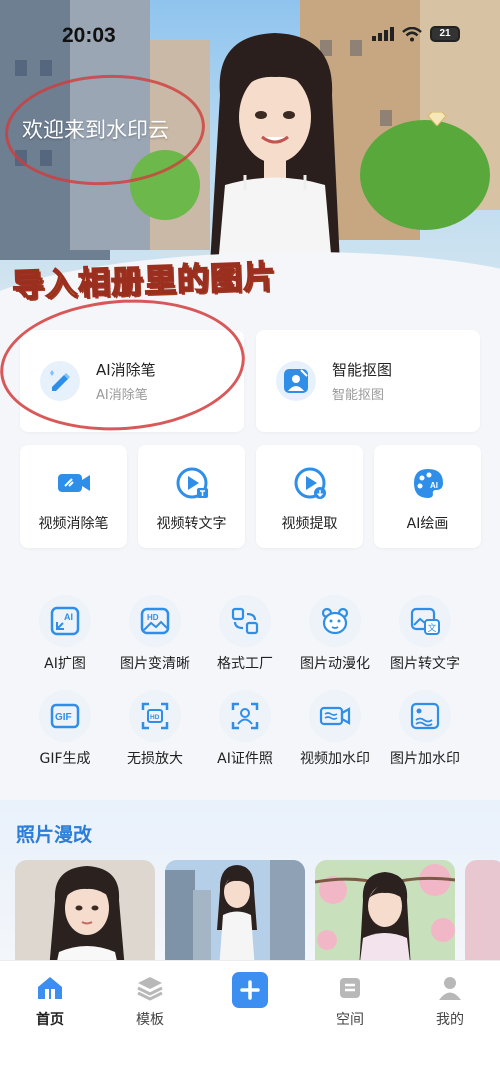 This screenshot has height=1070, width=500. I want to click on tool-subtitle: 智能抠图, so click(358, 395).